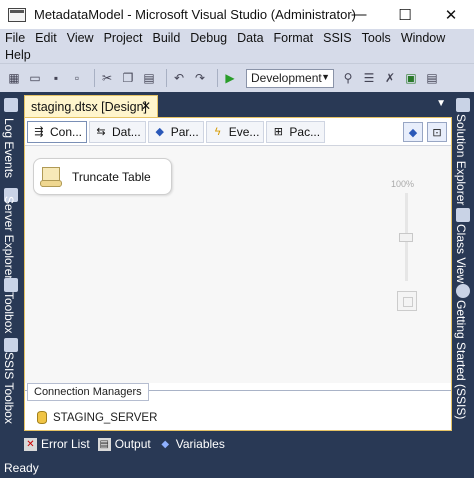 This screenshot has height=478, width=474. I want to click on menu-help: Help, so click(18, 55).